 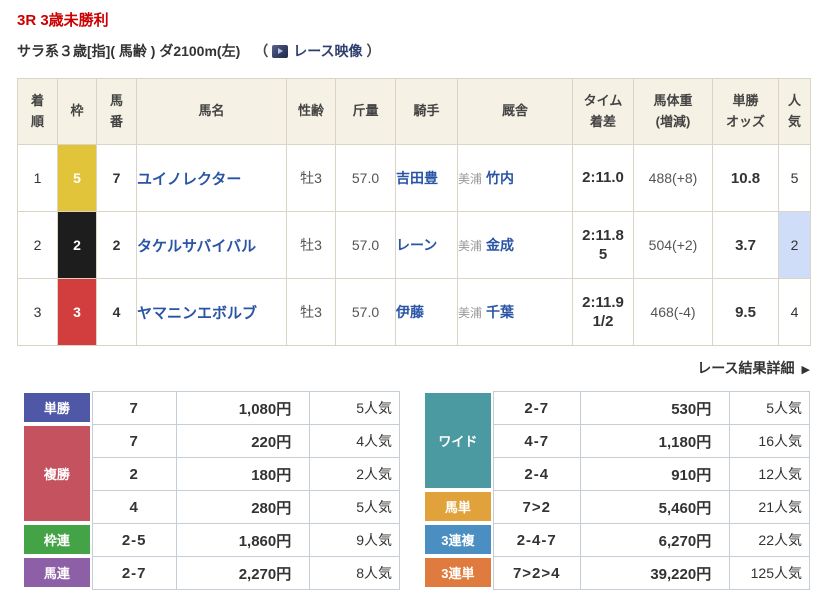 I want to click on payout-amount: 530円, so click(x=655, y=408).